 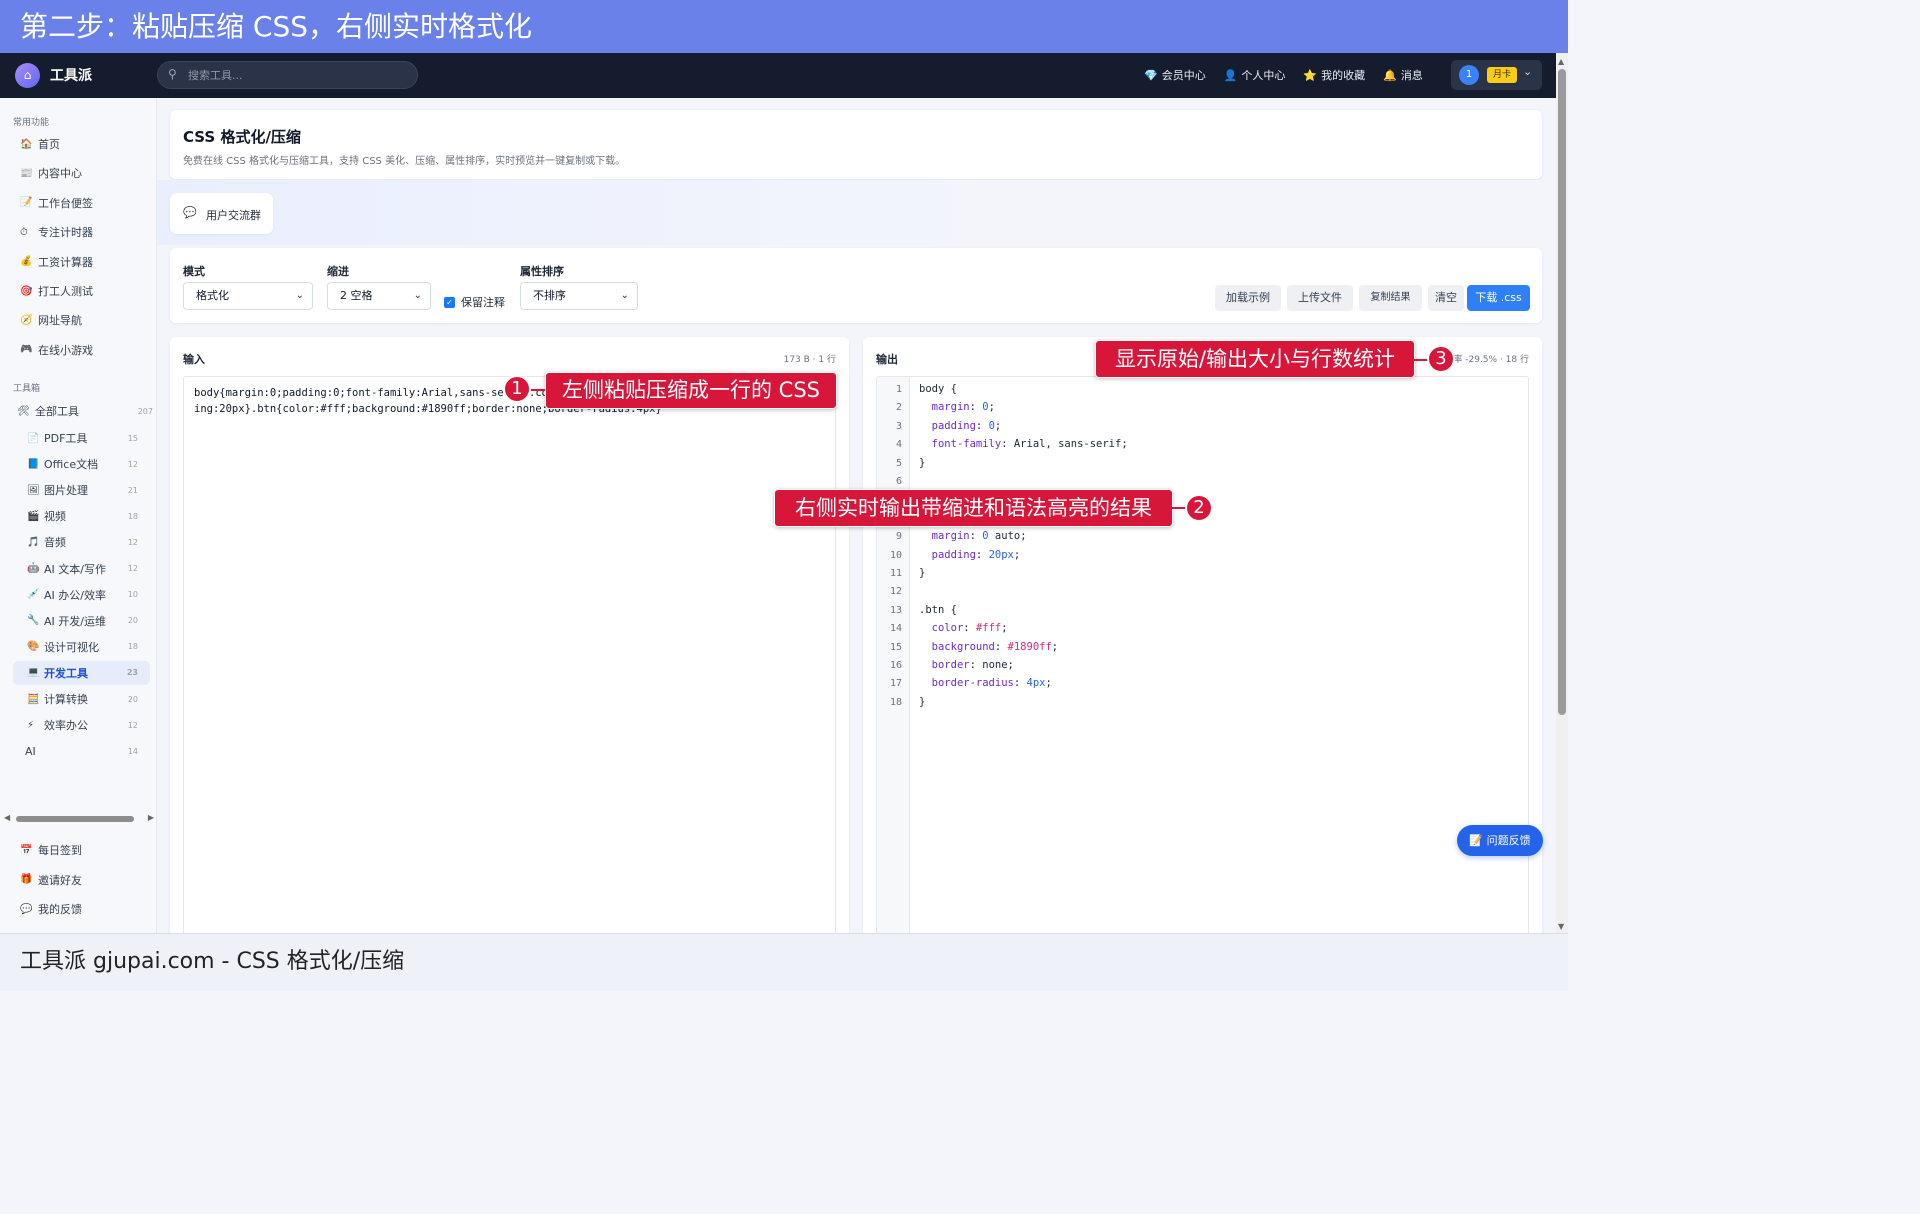 What do you see at coordinates (66, 699) in the screenshot?
I see `sidebar-category-label: 计算转换` at bounding box center [66, 699].